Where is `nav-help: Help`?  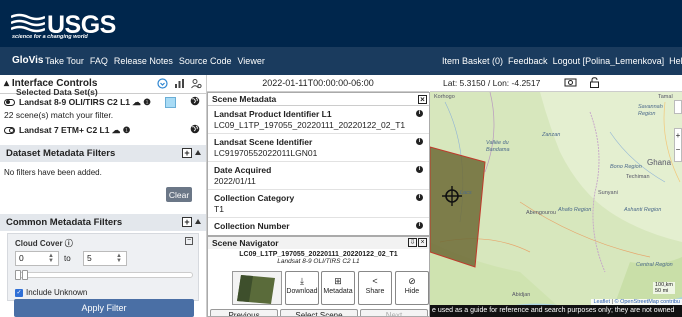 nav-help: Help is located at coordinates (675, 61).